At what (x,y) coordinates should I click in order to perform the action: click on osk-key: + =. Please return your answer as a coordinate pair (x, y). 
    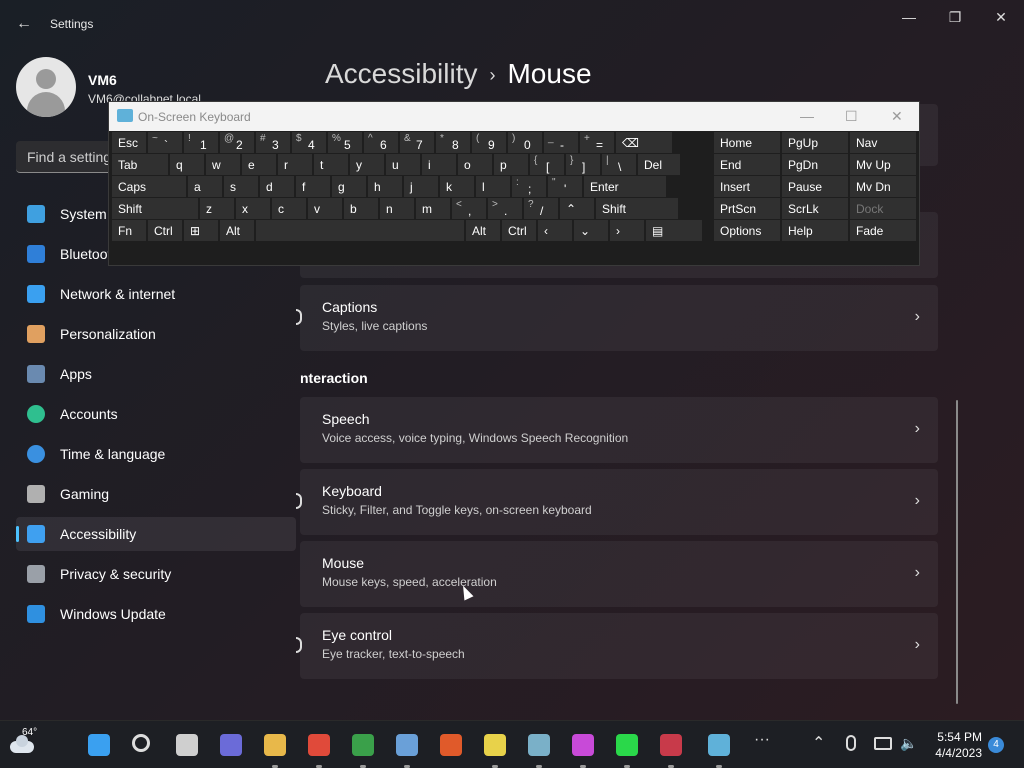
    Looking at the image, I should click on (597, 142).